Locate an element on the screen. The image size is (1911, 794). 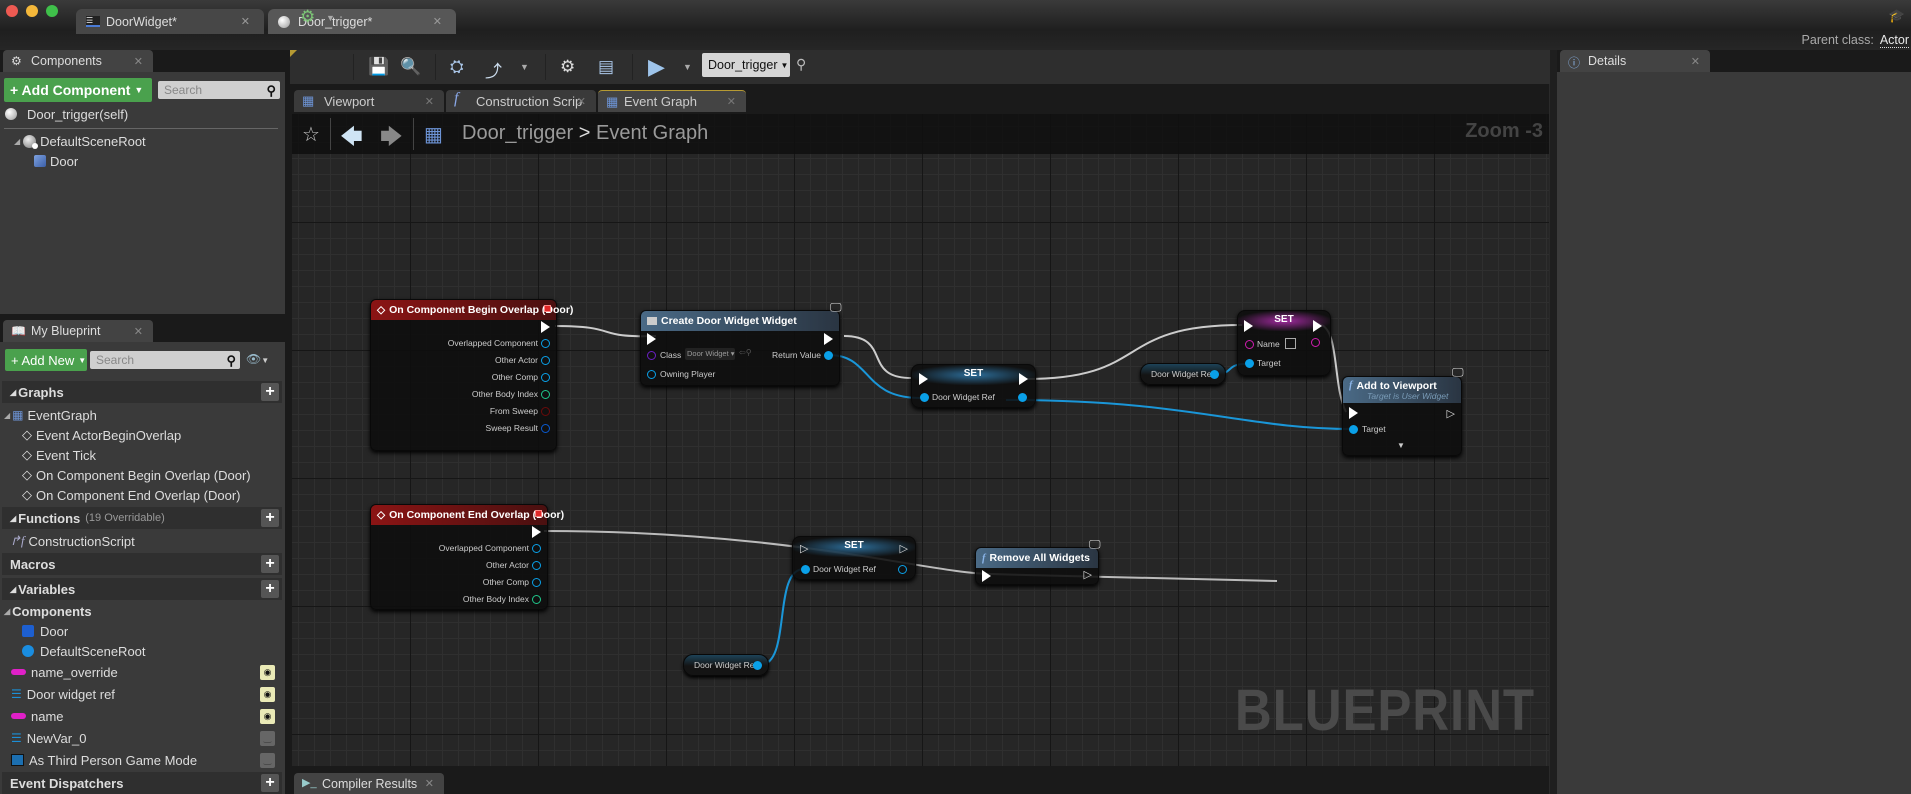
bool-pin is located at coordinates (545, 411).